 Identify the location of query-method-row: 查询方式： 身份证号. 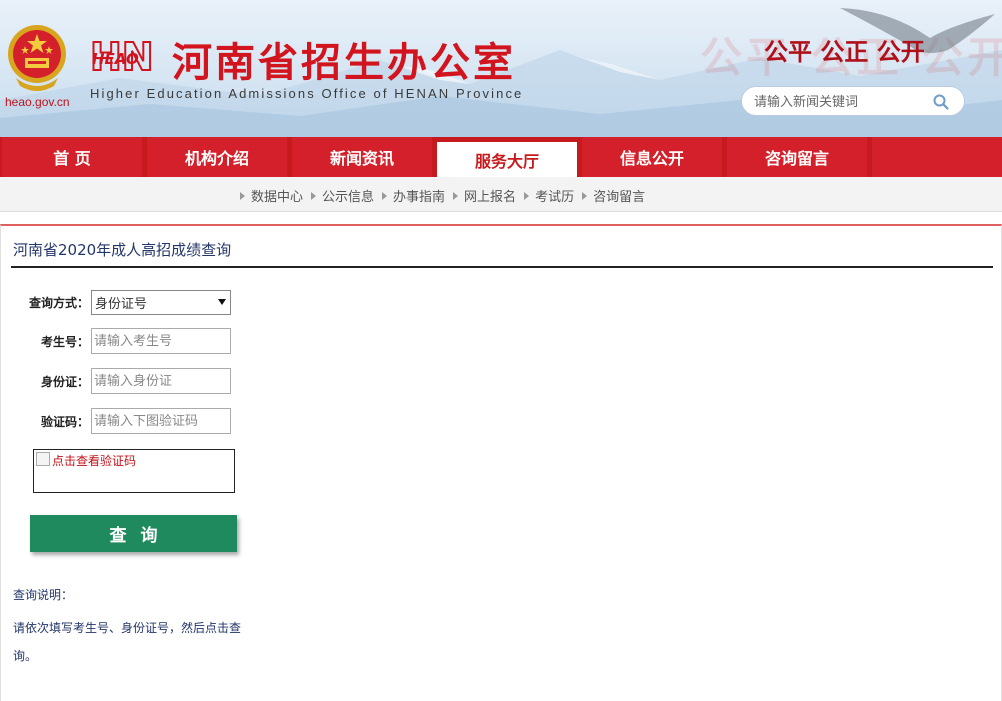
(116, 302).